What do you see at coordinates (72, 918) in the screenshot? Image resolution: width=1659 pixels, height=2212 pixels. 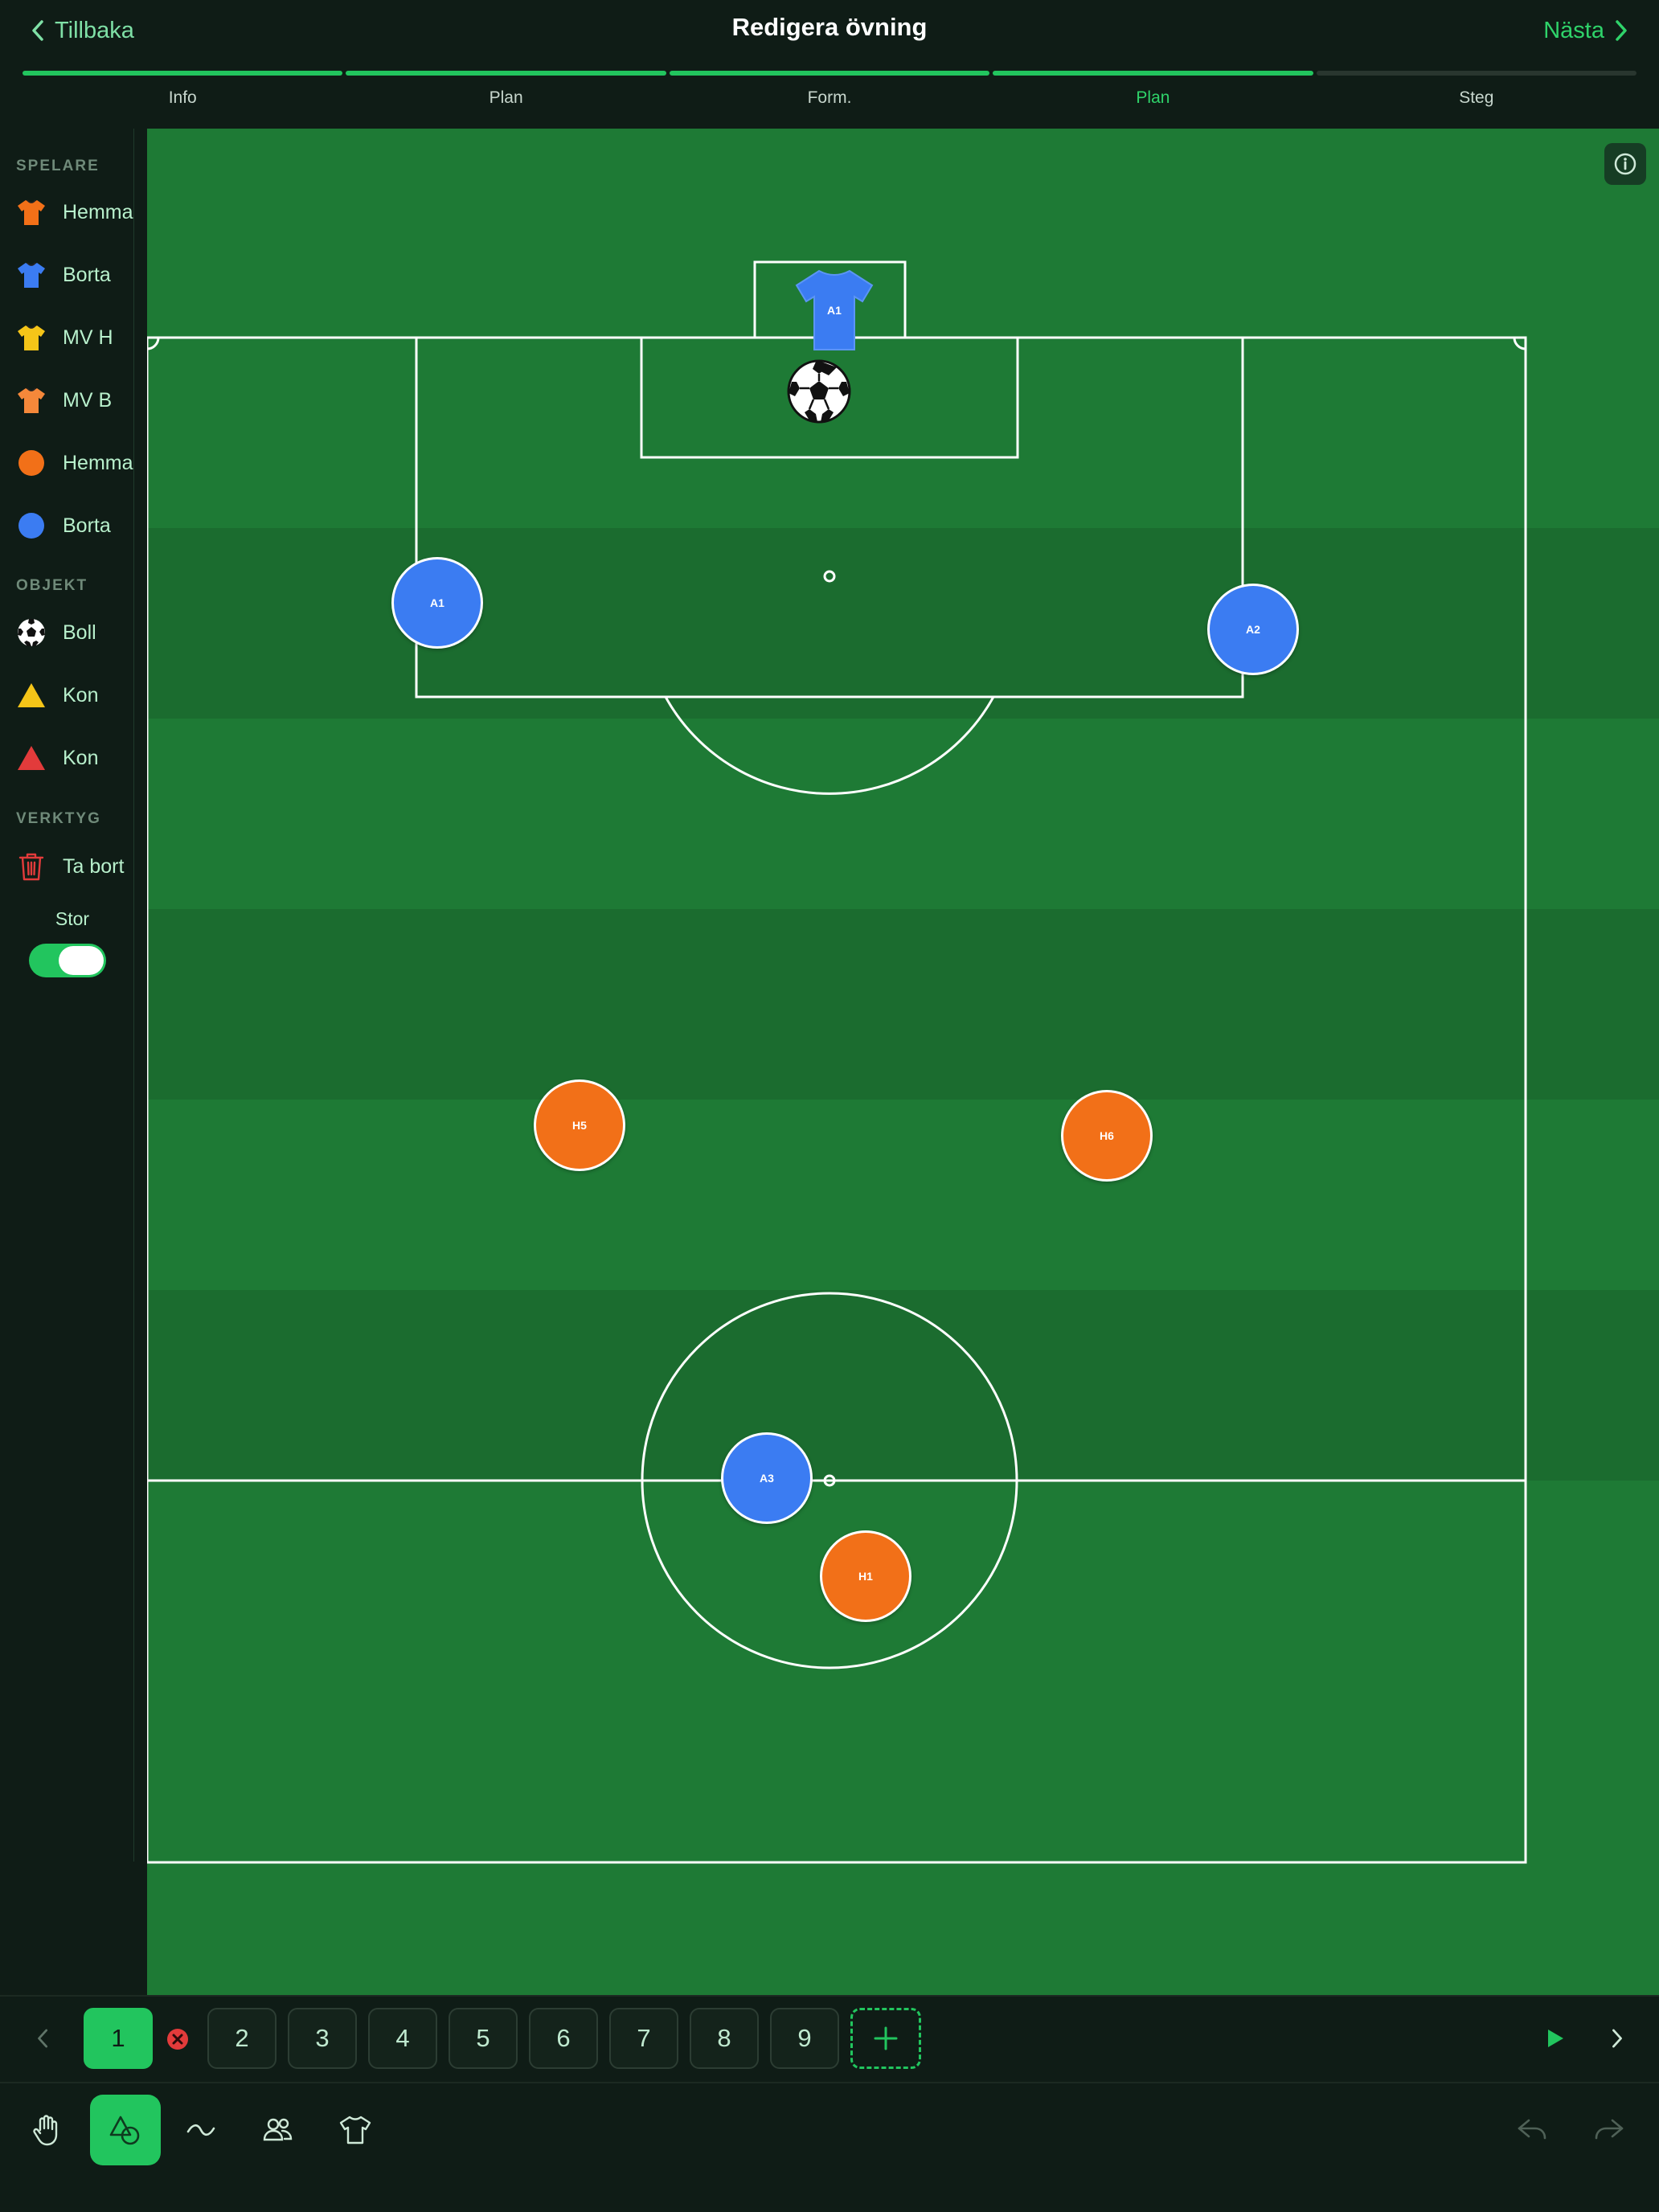 I see `size-toggle-label: Stor` at bounding box center [72, 918].